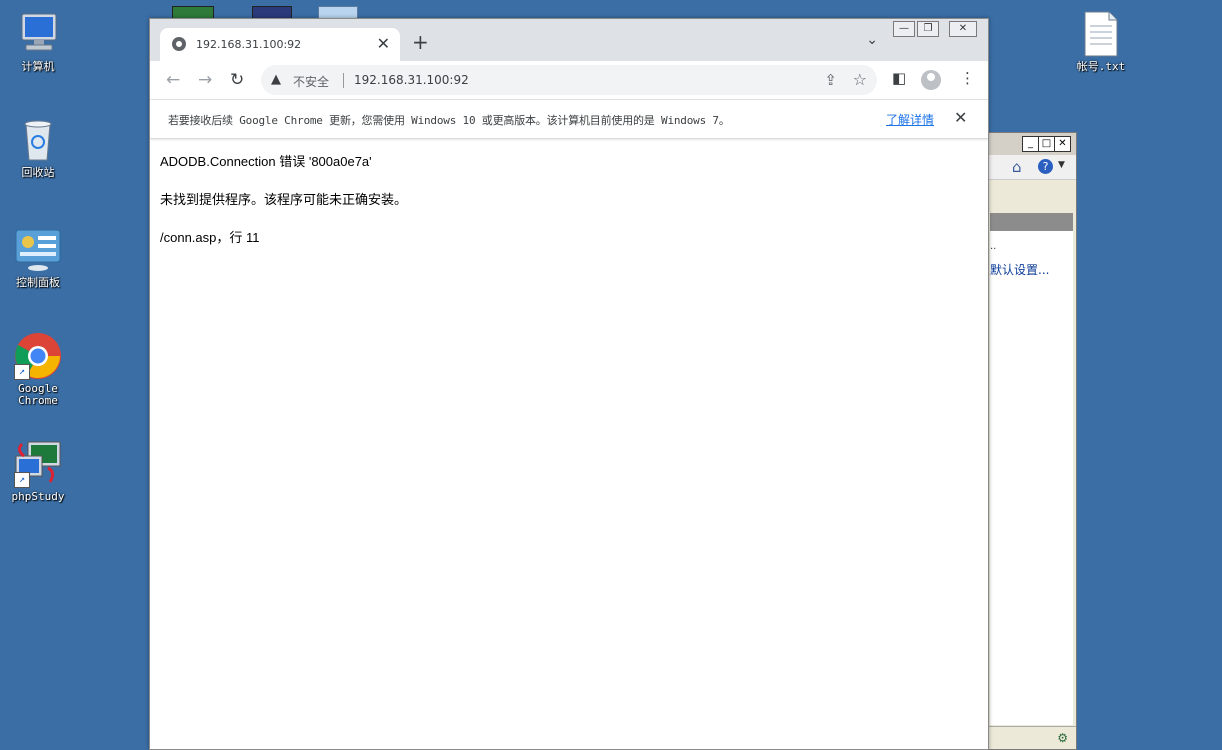  I want to click on tab-close-button: ✕, so click(383, 43).